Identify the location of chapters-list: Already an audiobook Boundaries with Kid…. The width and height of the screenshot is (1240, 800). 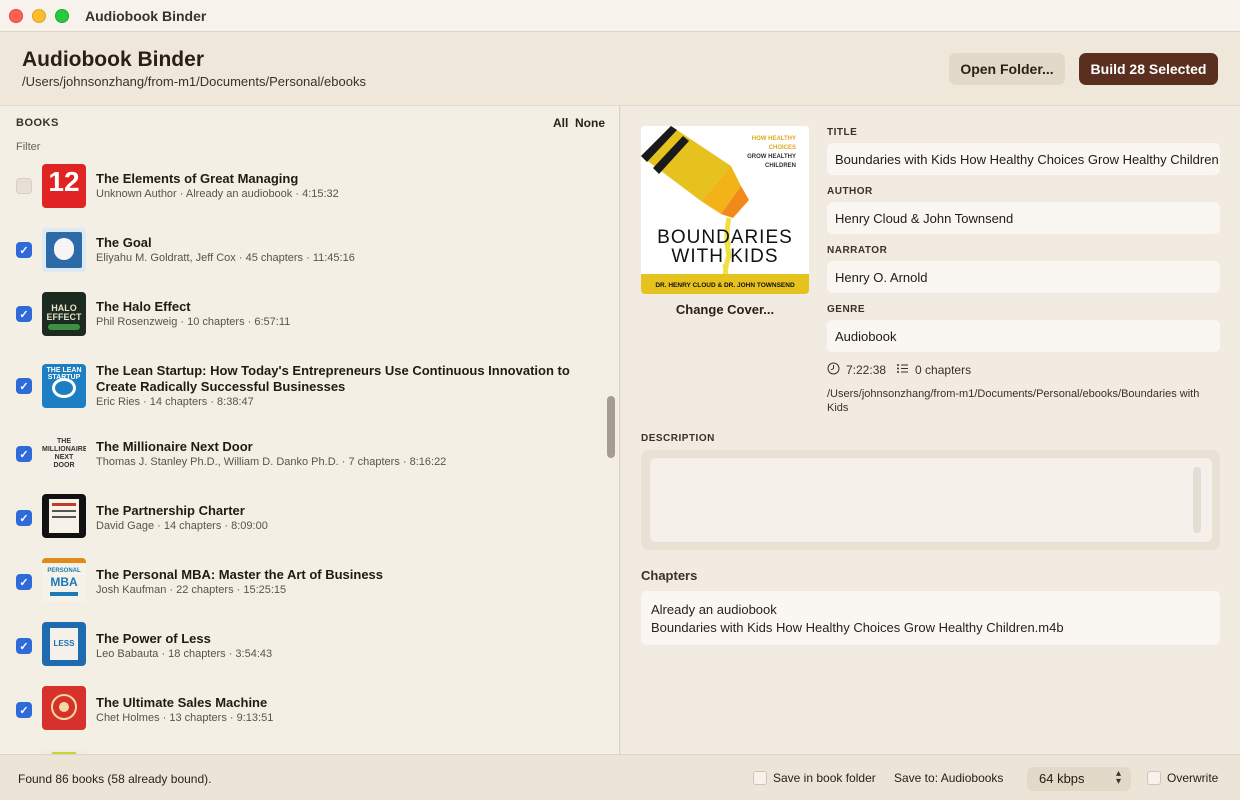
(930, 618).